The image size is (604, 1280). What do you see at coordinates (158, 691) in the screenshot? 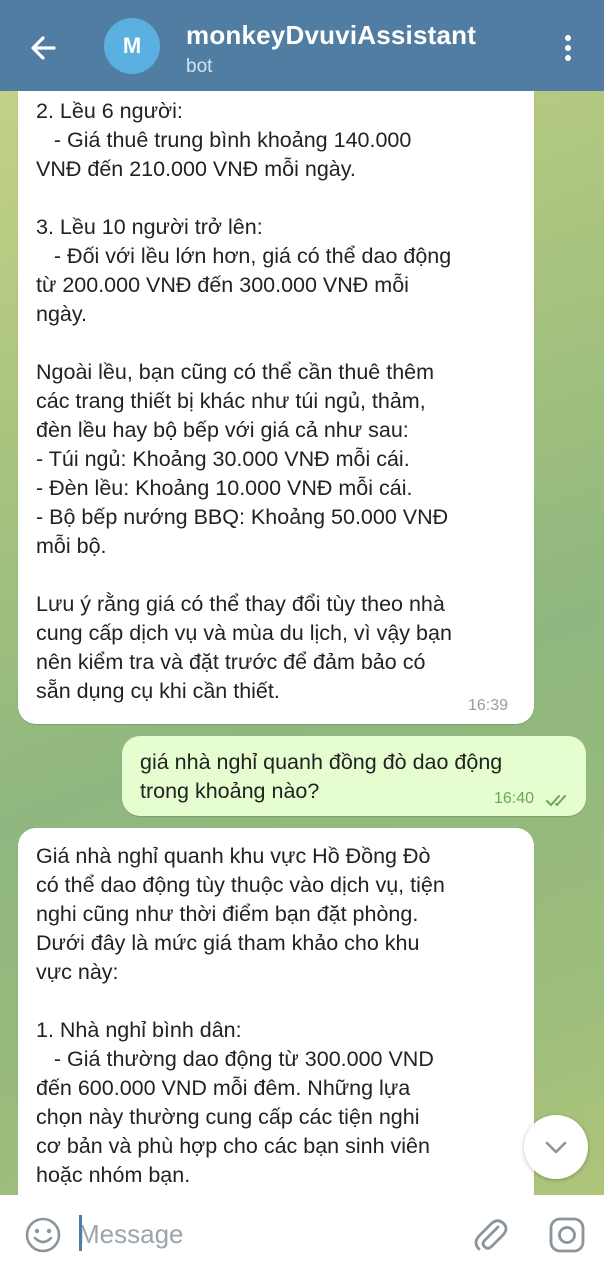
I see `message-line: sẵn dụng cụ khi cần thiết.` at bounding box center [158, 691].